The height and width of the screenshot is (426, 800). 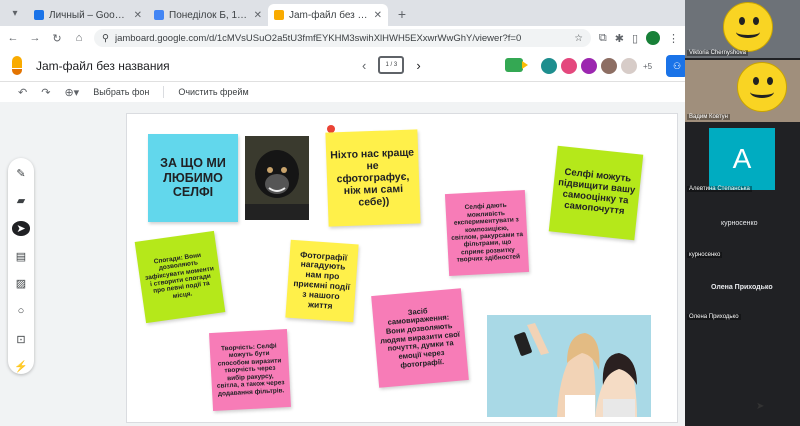 I want to click on pen-icon: ✎, so click(x=21, y=173).